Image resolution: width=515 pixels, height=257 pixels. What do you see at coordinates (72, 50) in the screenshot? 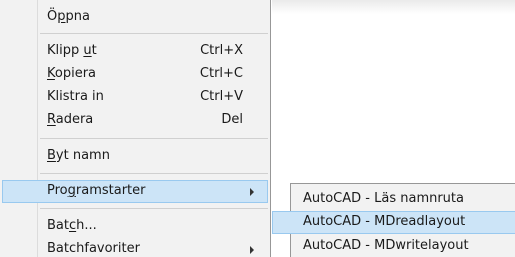
I see `menu-item-label: Klipp ut` at bounding box center [72, 50].